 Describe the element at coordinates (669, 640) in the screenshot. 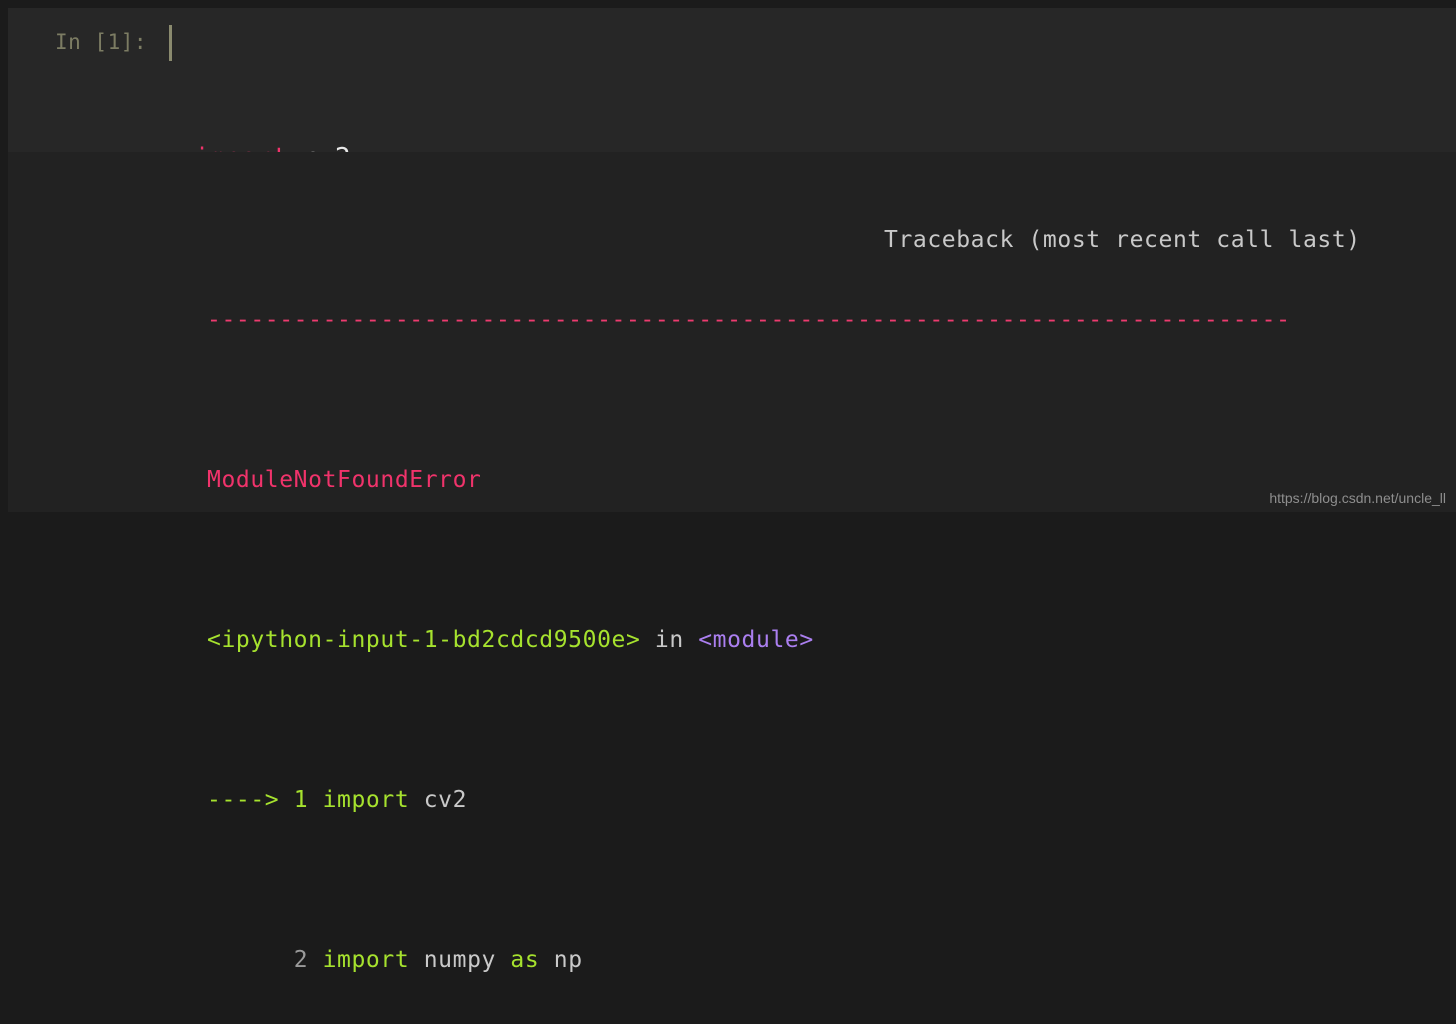

I see `frame-in-word: in` at that location.